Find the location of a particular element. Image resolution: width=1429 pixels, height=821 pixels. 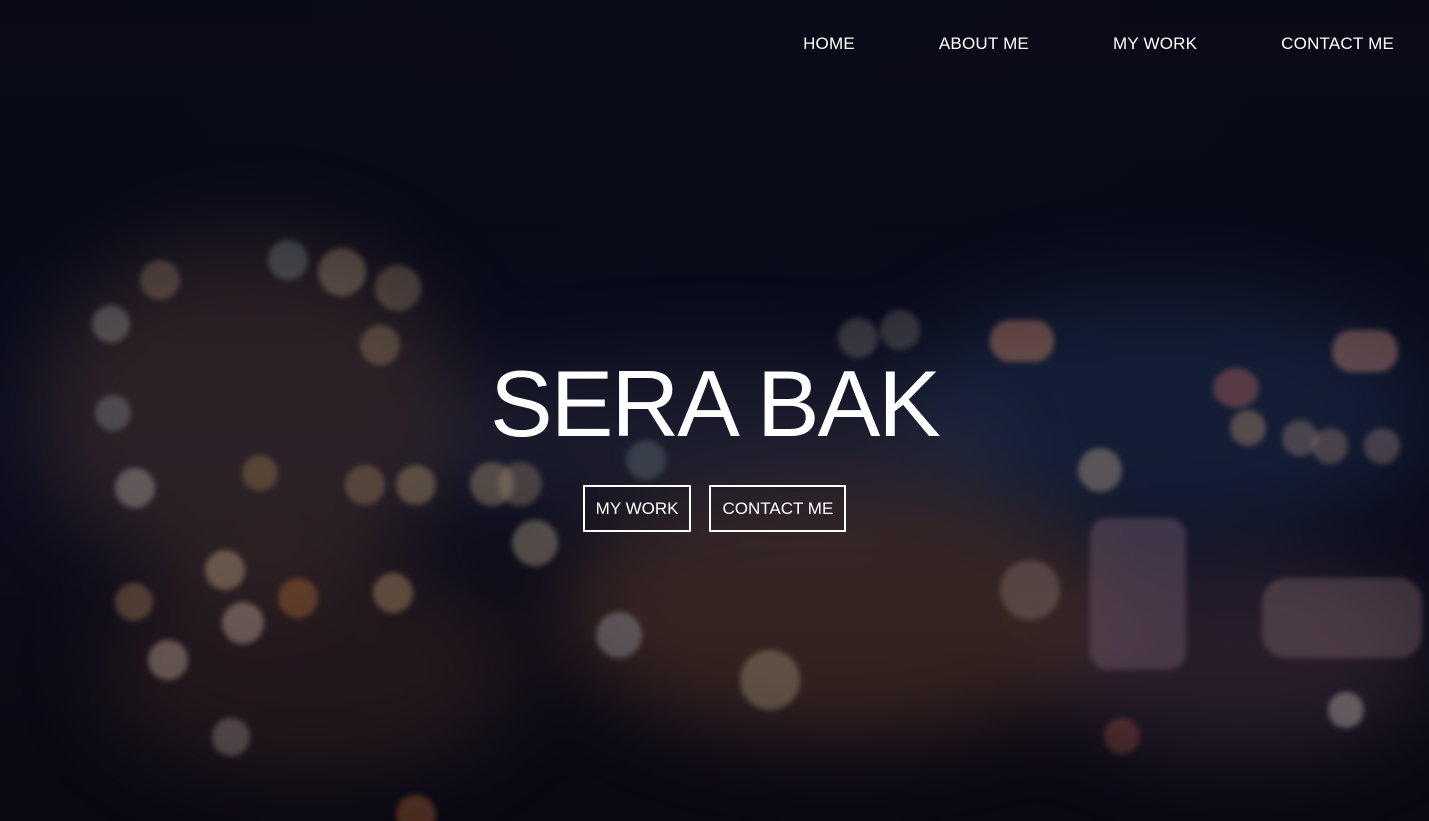

hero-title: SERA BAK is located at coordinates (715, 403).